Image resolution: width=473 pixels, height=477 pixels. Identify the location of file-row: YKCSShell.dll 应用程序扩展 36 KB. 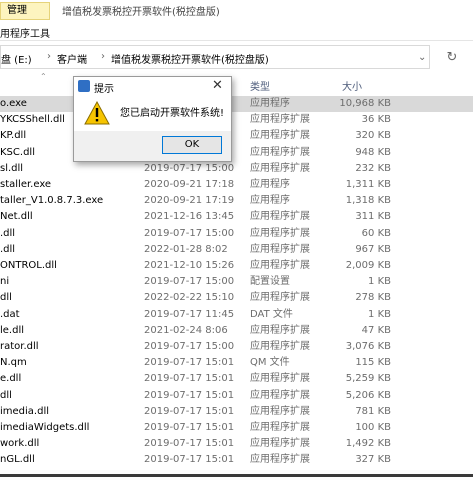
(236, 120).